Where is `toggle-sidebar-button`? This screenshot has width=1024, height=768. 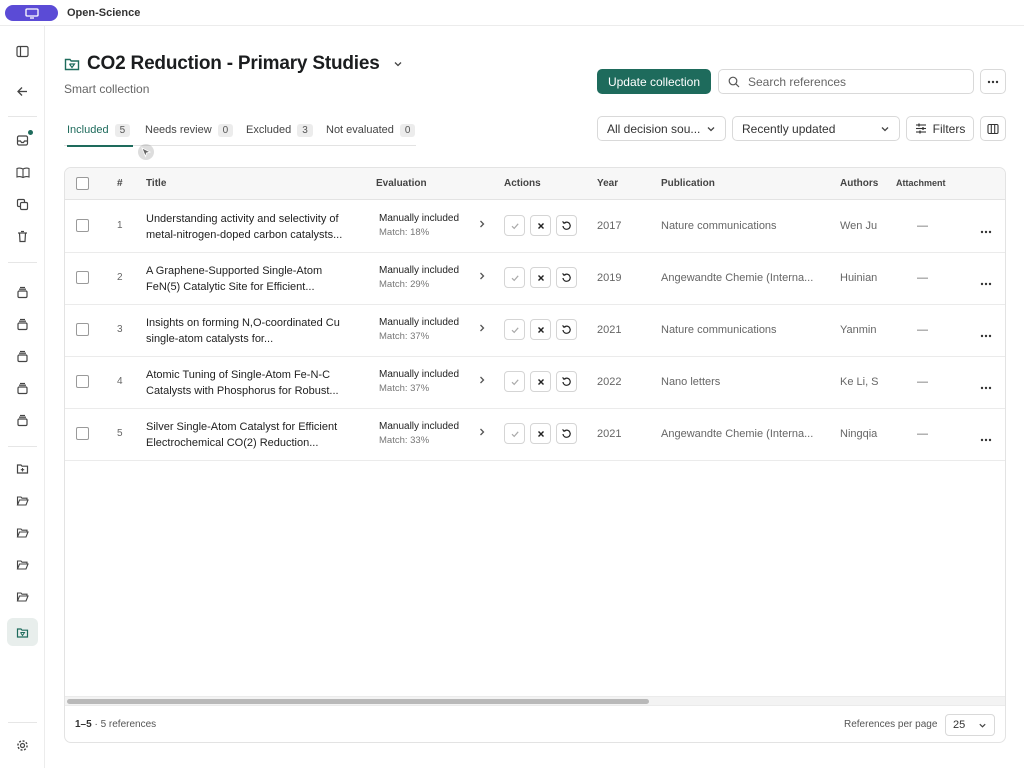 toggle-sidebar-button is located at coordinates (22, 51).